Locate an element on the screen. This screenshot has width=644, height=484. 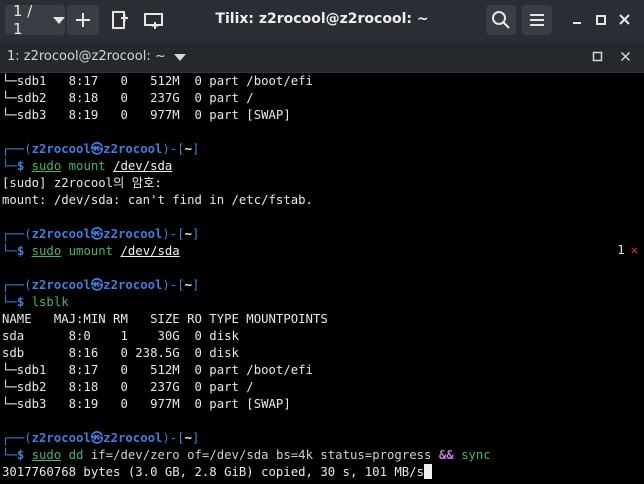
maximize-button is located at coordinates (601, 20).